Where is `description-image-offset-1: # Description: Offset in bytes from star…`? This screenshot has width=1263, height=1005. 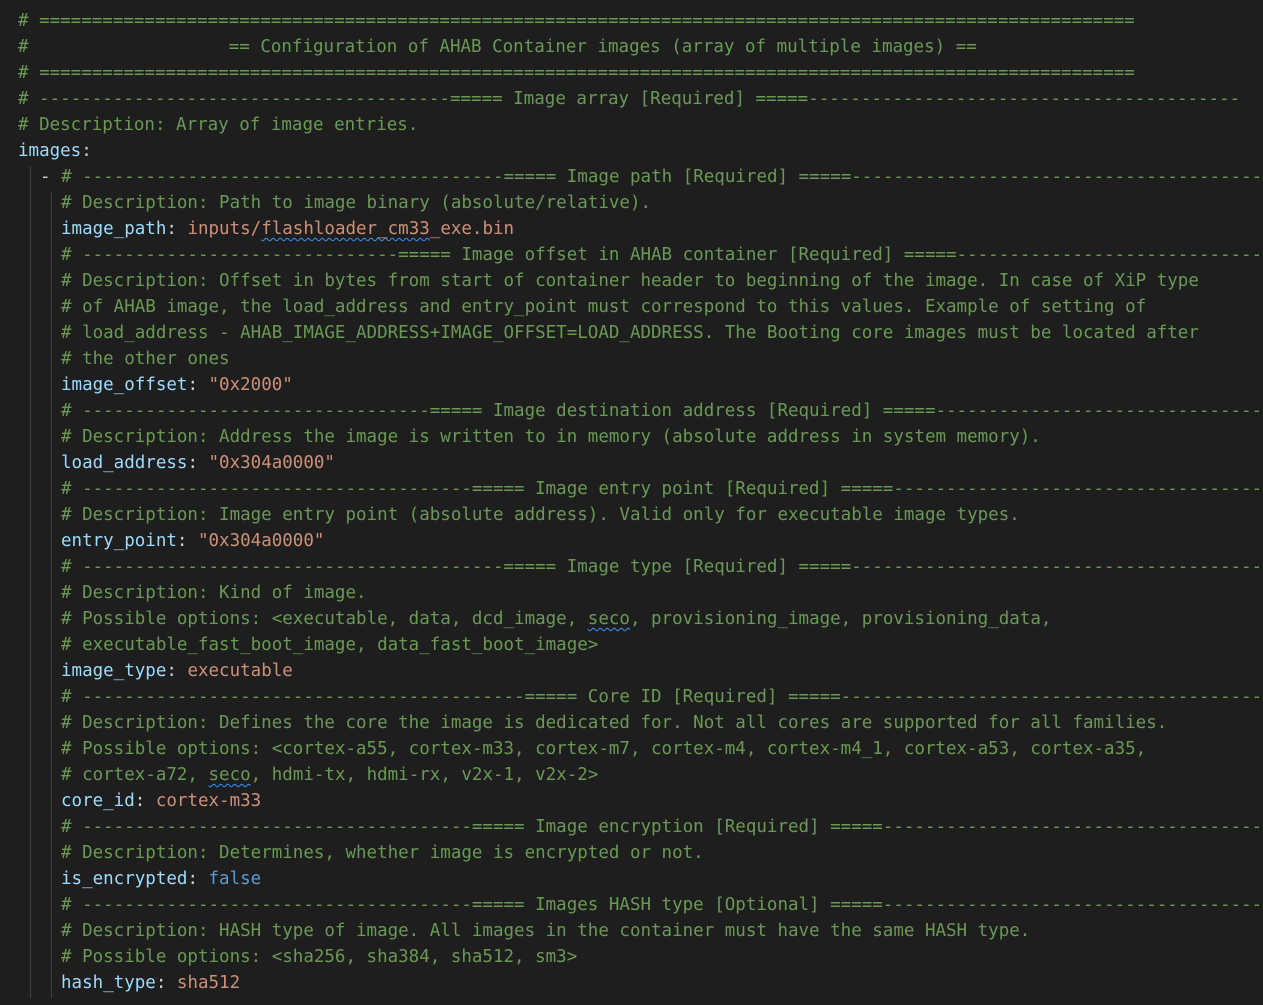
description-image-offset-1: # Description: Offset in bytes from star… is located at coordinates (630, 281).